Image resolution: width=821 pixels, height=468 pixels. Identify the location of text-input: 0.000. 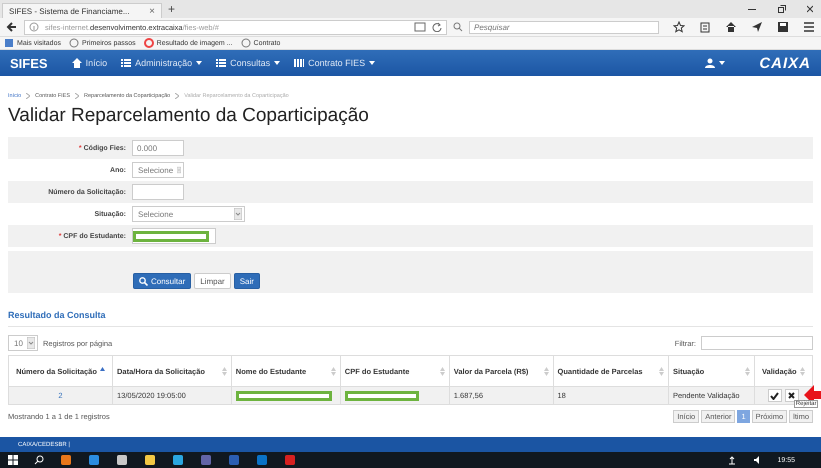
(158, 148).